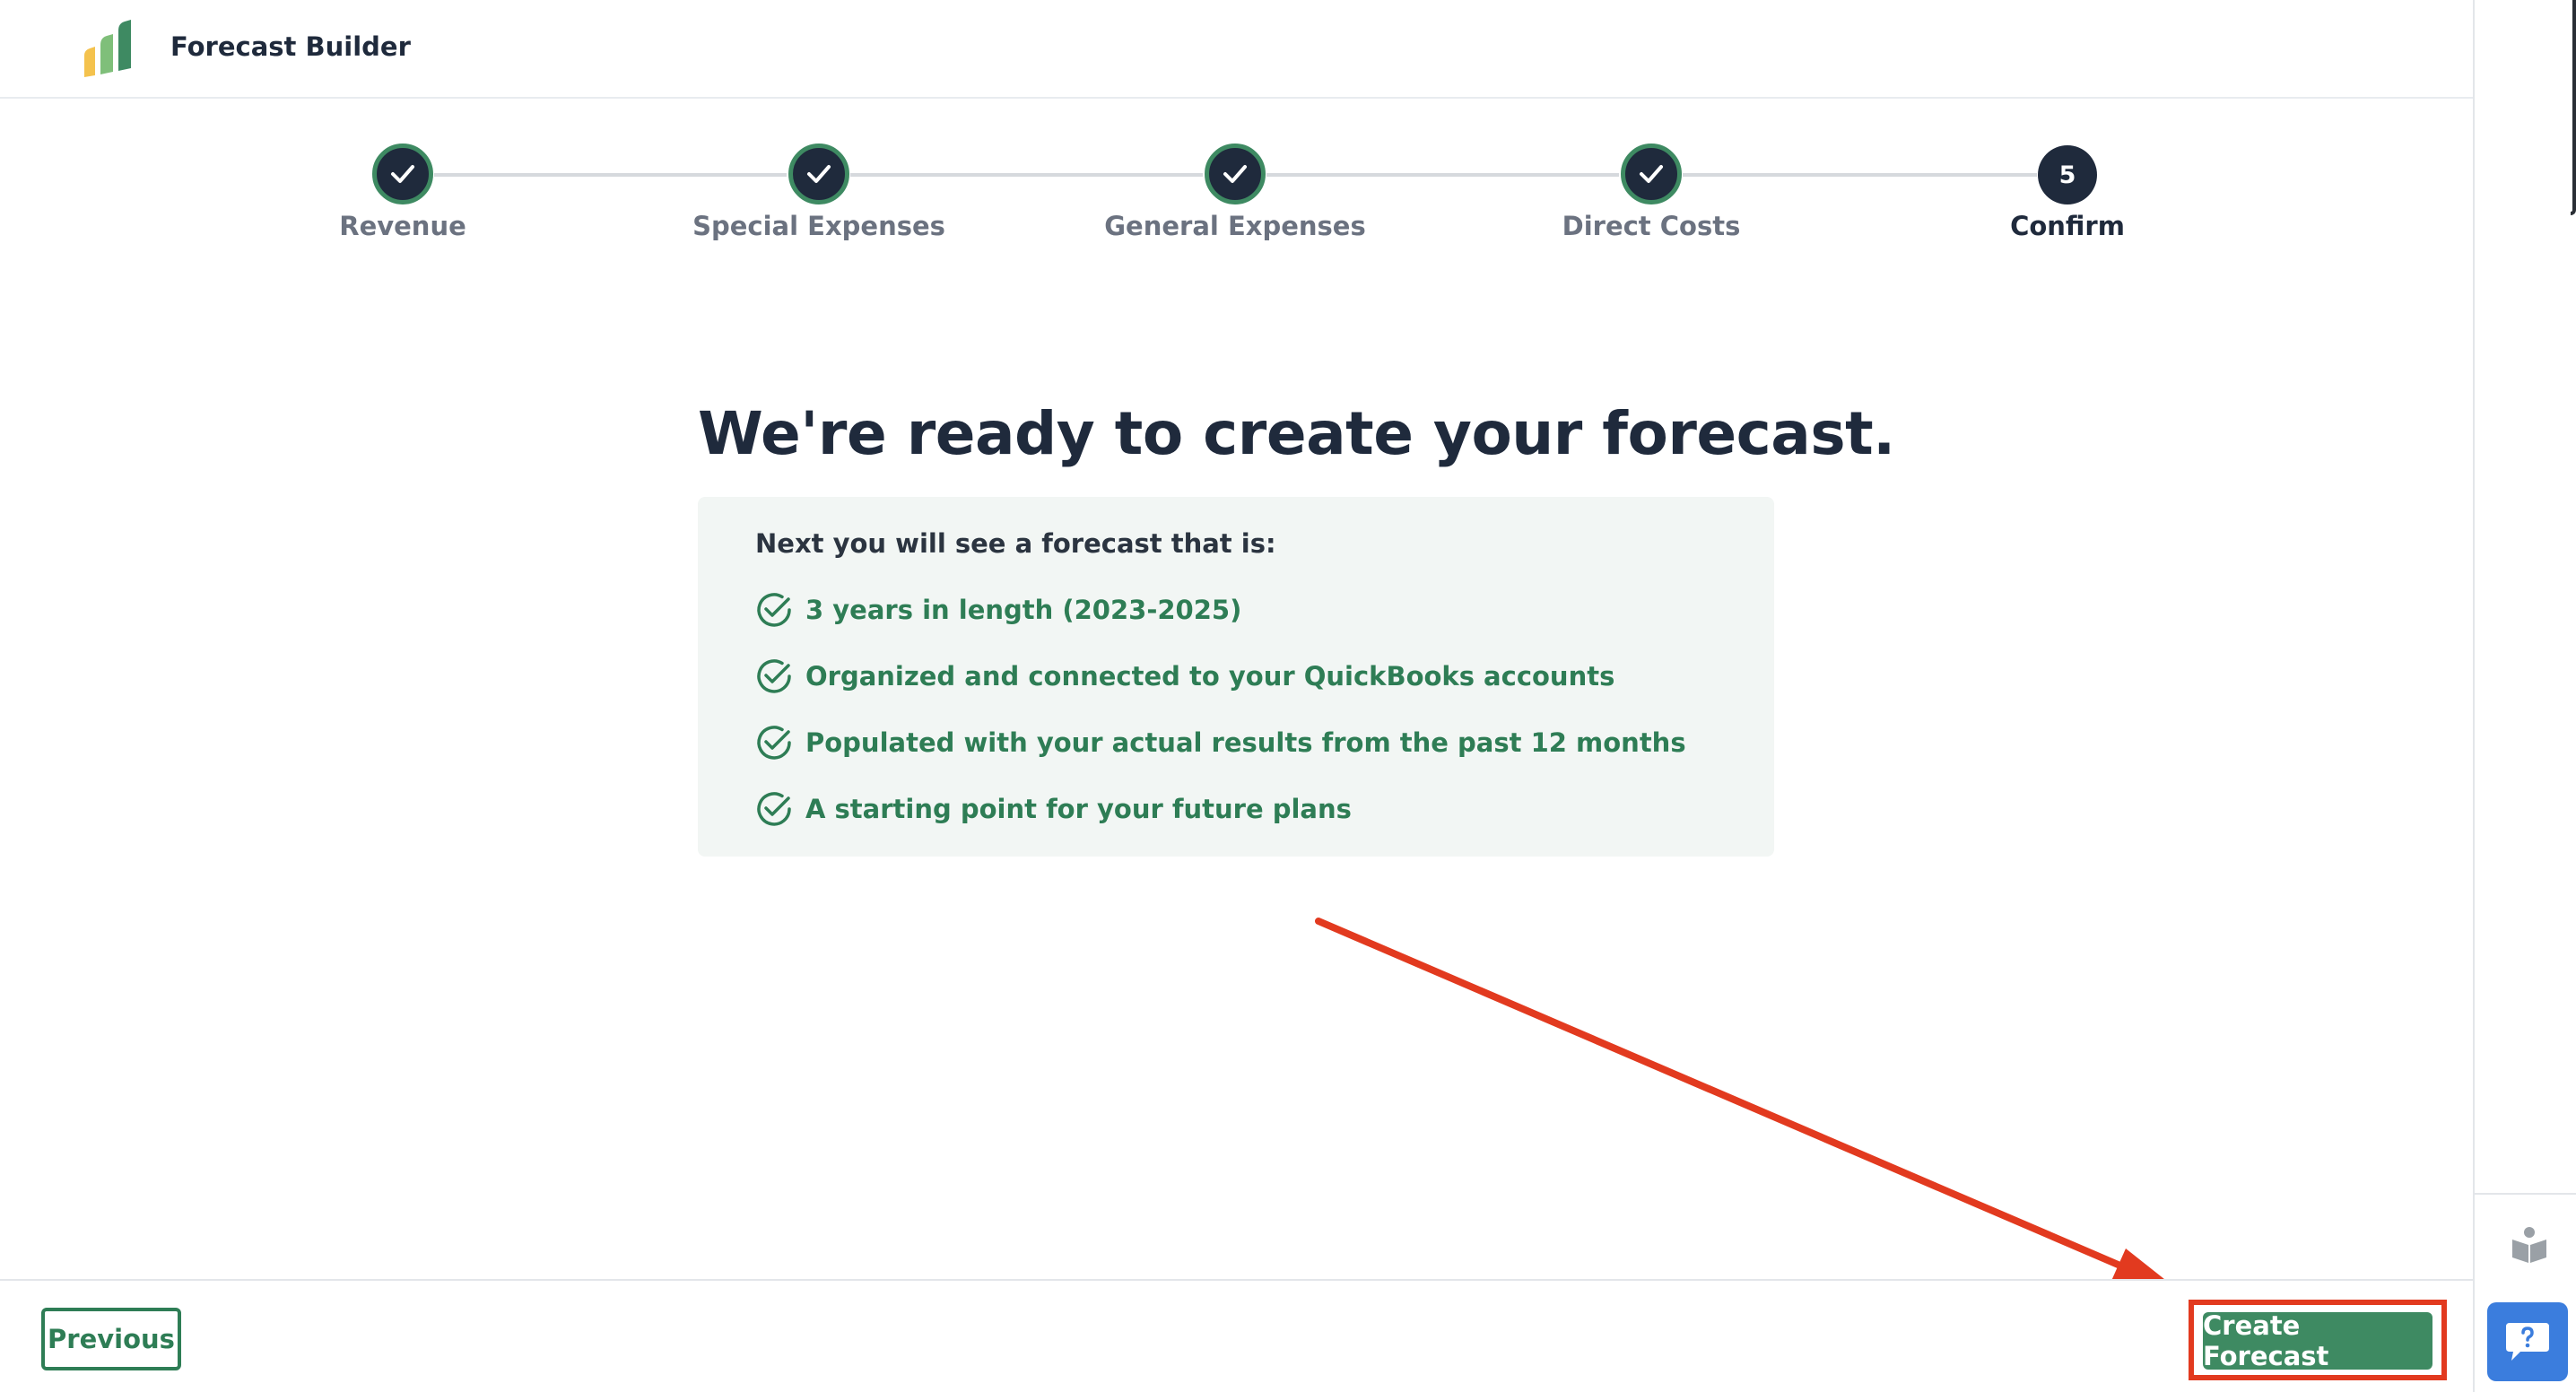  I want to click on help-chat-button, so click(2527, 1342).